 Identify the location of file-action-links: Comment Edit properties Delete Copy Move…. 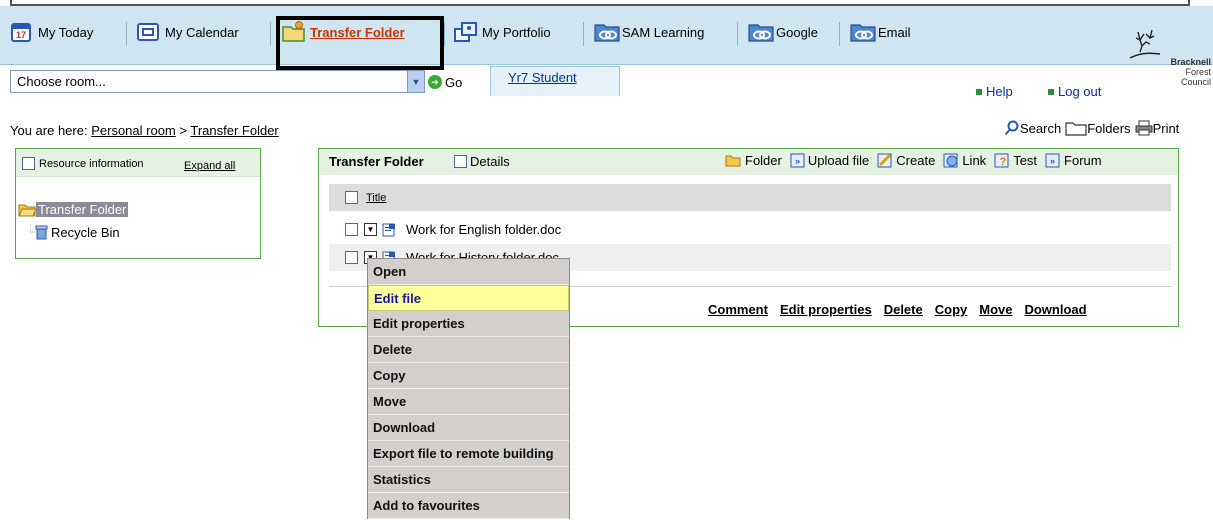
(903, 309).